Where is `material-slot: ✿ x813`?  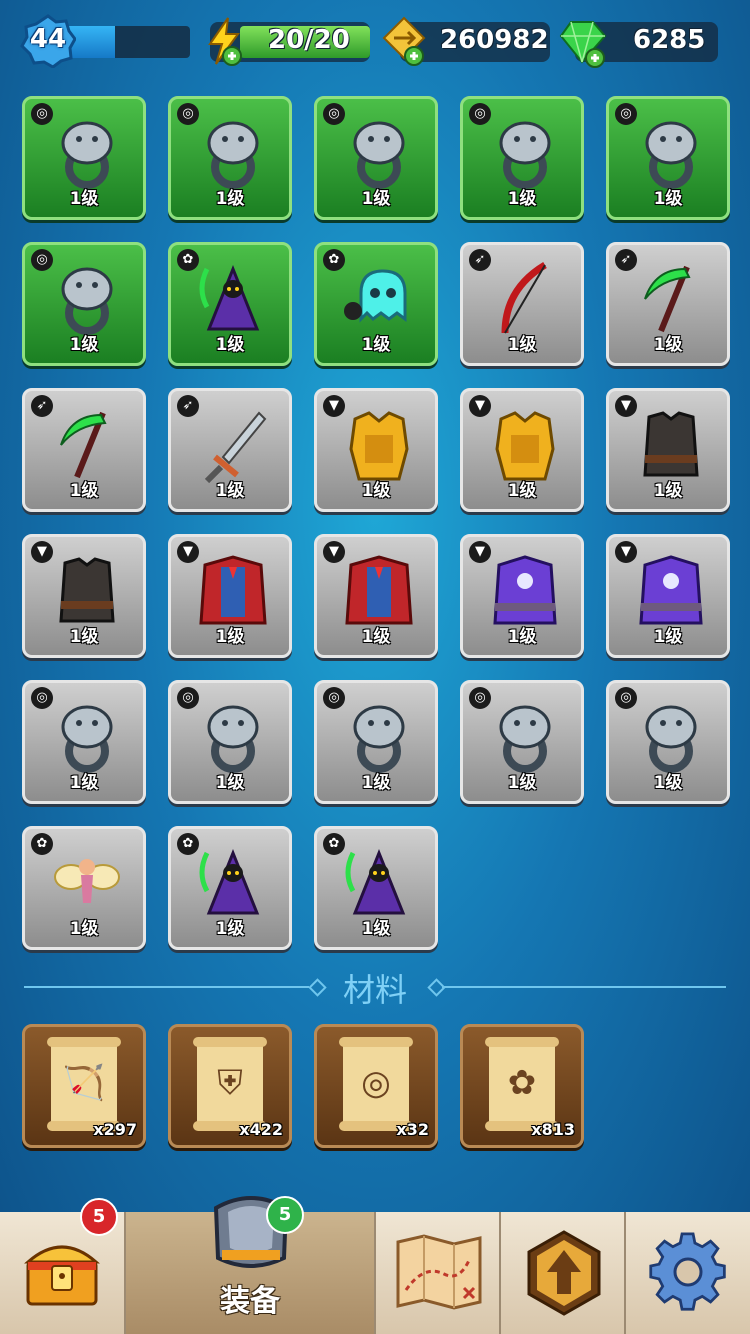 material-slot: ✿ x813 is located at coordinates (522, 1086).